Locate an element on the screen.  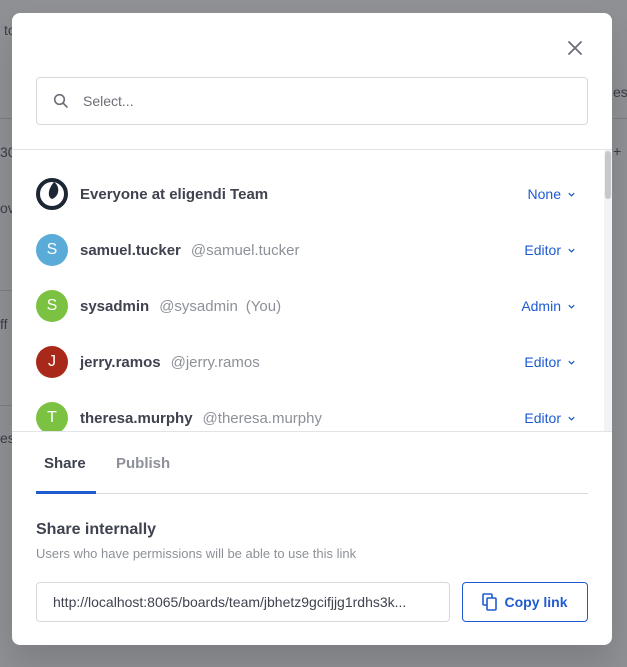
member-name: sysadmin is located at coordinates (115, 306).